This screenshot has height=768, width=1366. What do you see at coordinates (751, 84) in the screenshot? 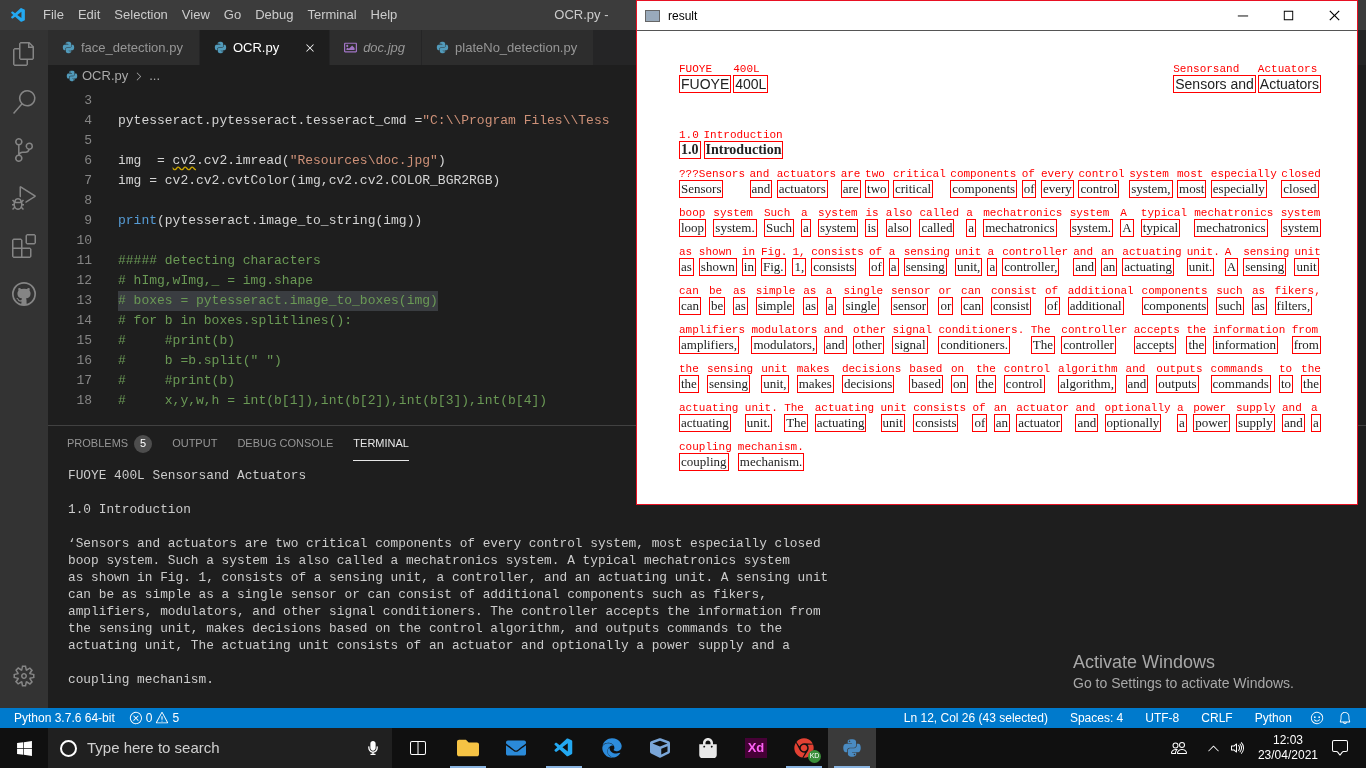
I see `word-box: 400L` at bounding box center [751, 84].